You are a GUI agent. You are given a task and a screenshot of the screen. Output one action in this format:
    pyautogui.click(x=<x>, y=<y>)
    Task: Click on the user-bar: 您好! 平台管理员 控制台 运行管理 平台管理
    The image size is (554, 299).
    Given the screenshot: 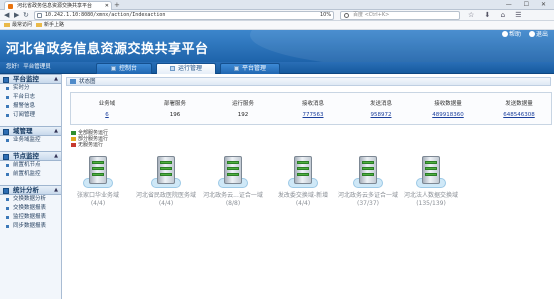 What is the action you would take?
    pyautogui.click(x=277, y=68)
    